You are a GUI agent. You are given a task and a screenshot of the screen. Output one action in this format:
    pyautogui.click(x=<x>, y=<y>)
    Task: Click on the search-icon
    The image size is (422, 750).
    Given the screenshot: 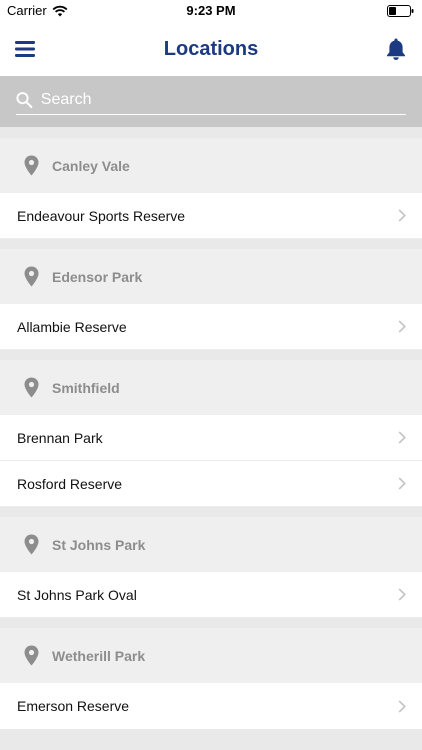 What is the action you would take?
    pyautogui.click(x=24, y=100)
    